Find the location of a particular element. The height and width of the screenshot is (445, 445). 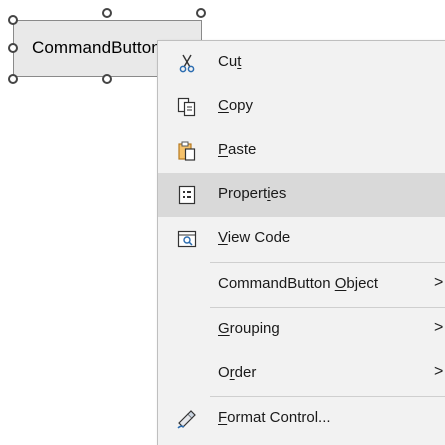

scissors-icon is located at coordinates (187, 63).